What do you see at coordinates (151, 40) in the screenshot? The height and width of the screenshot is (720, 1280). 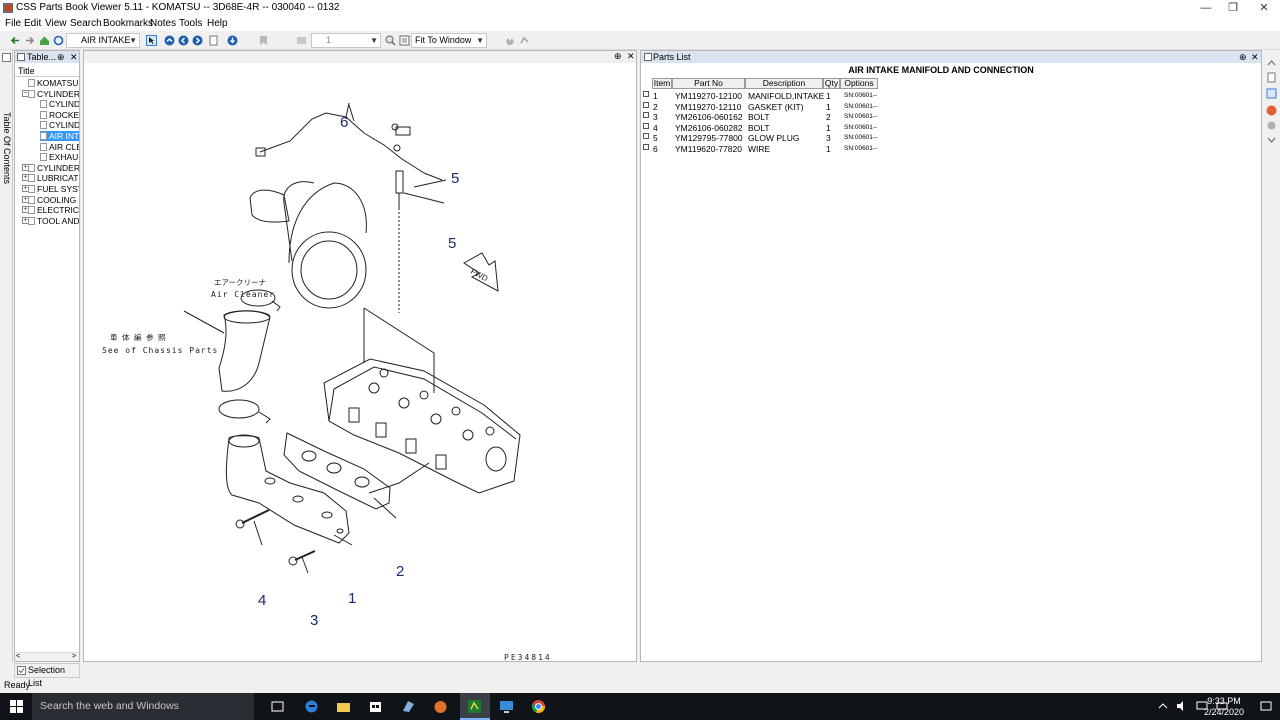 I see `select-tool-icon` at bounding box center [151, 40].